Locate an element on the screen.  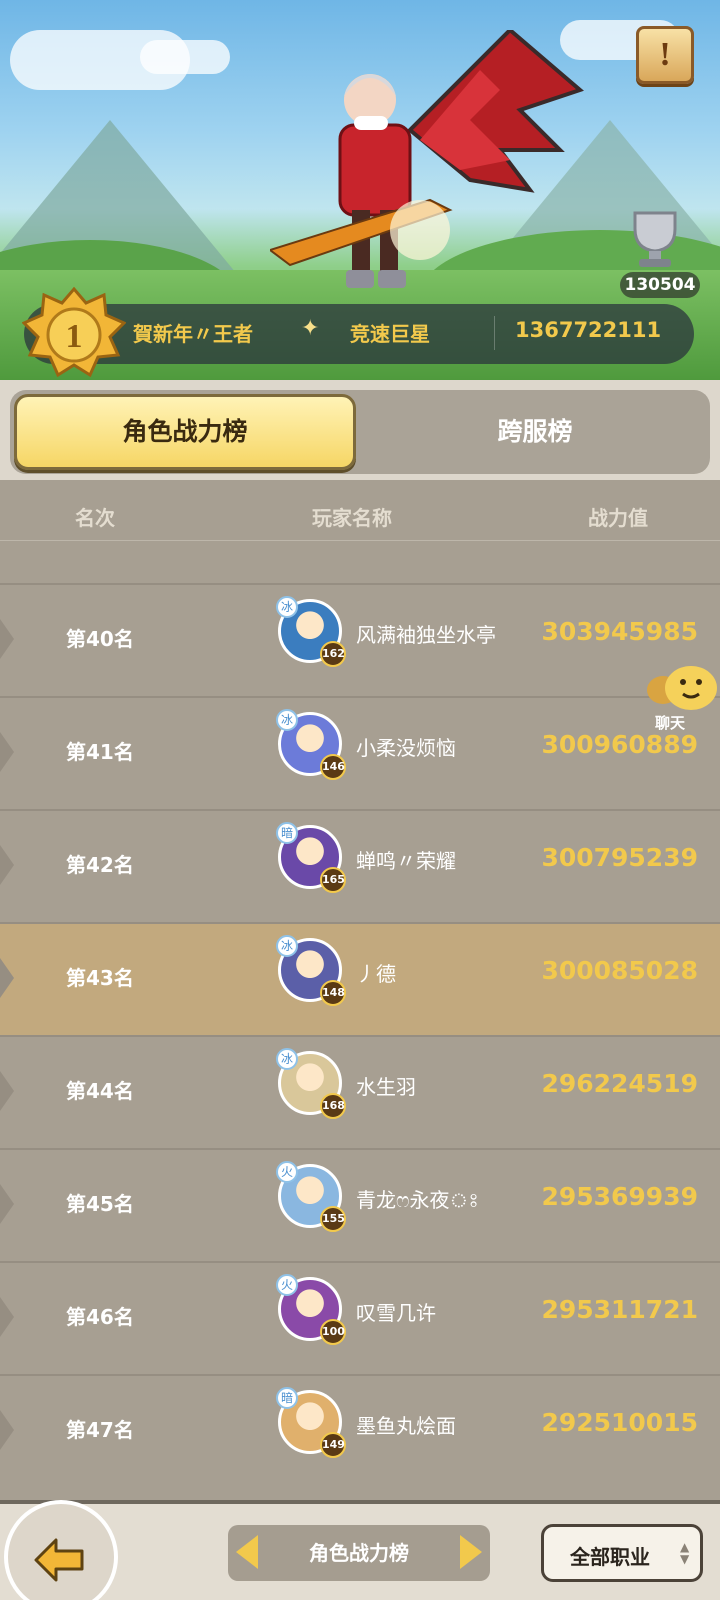
player-name: 小柔没烦恼 is located at coordinates (406, 748).